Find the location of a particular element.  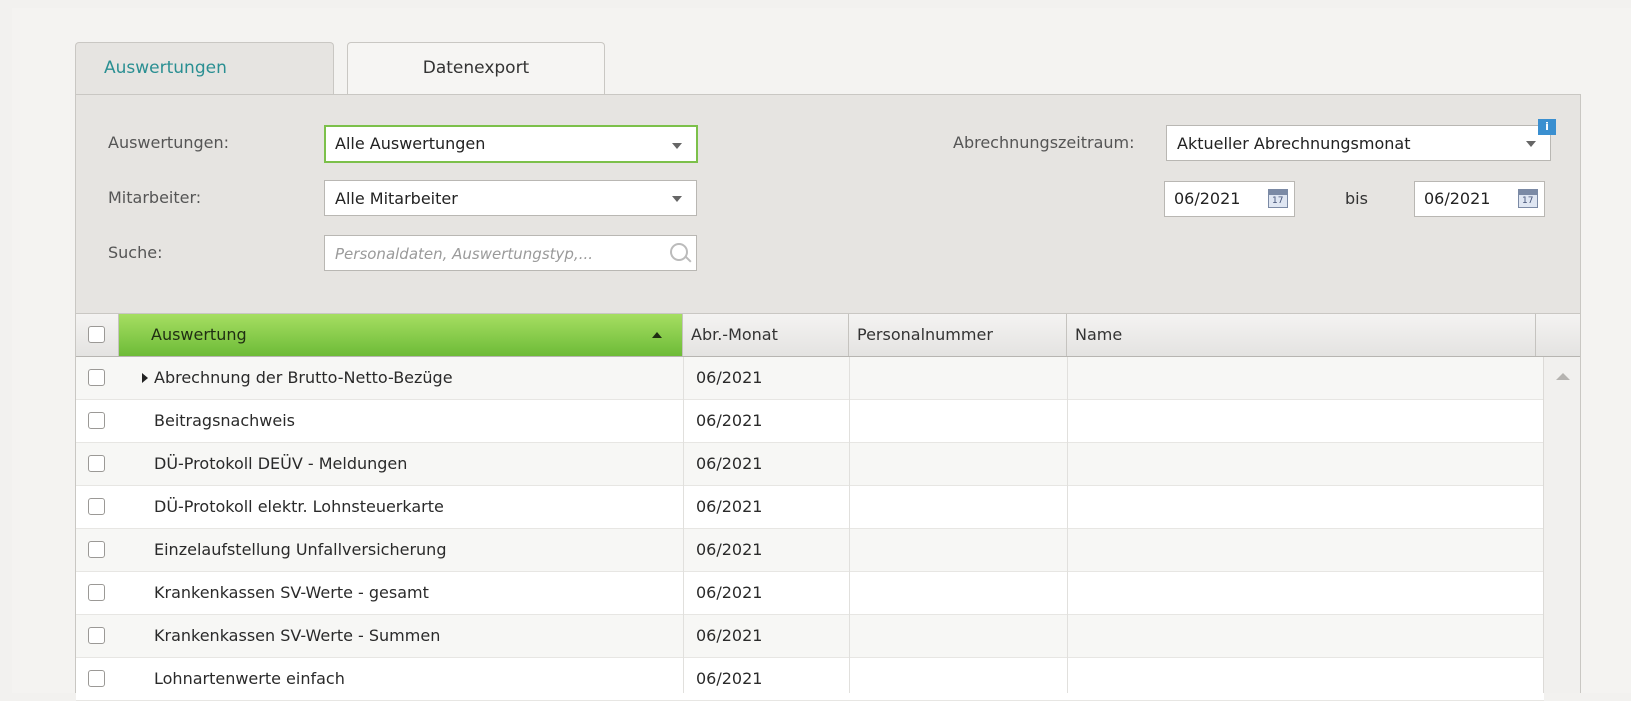

table-row: DÜ-Protokoll DEÜV - Meldungen 06/2021 is located at coordinates (810, 464).